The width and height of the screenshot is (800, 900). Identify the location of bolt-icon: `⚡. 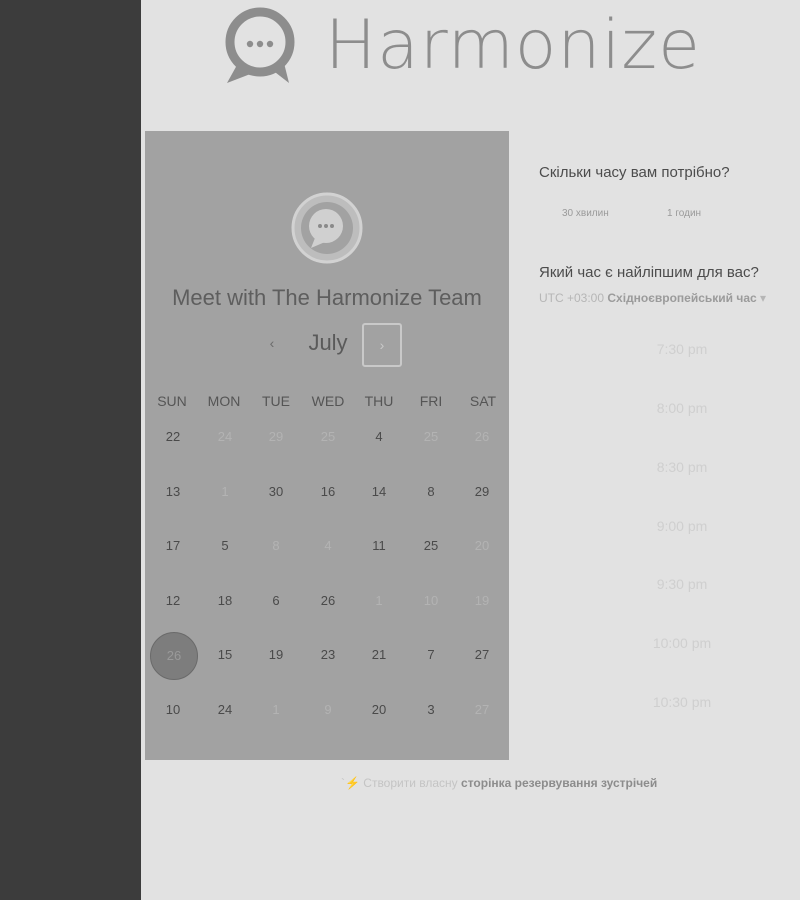
(350, 783).